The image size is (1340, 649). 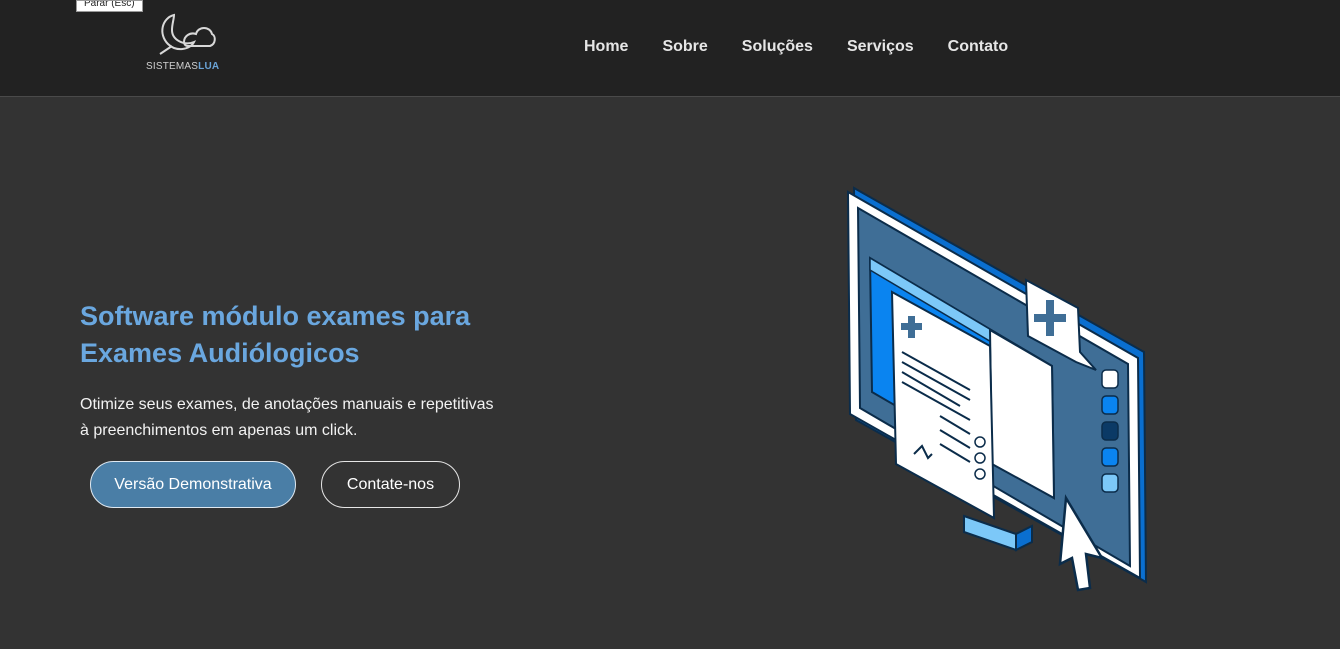 What do you see at coordinates (187, 34) in the screenshot?
I see `moon-cloud-logo-icon` at bounding box center [187, 34].